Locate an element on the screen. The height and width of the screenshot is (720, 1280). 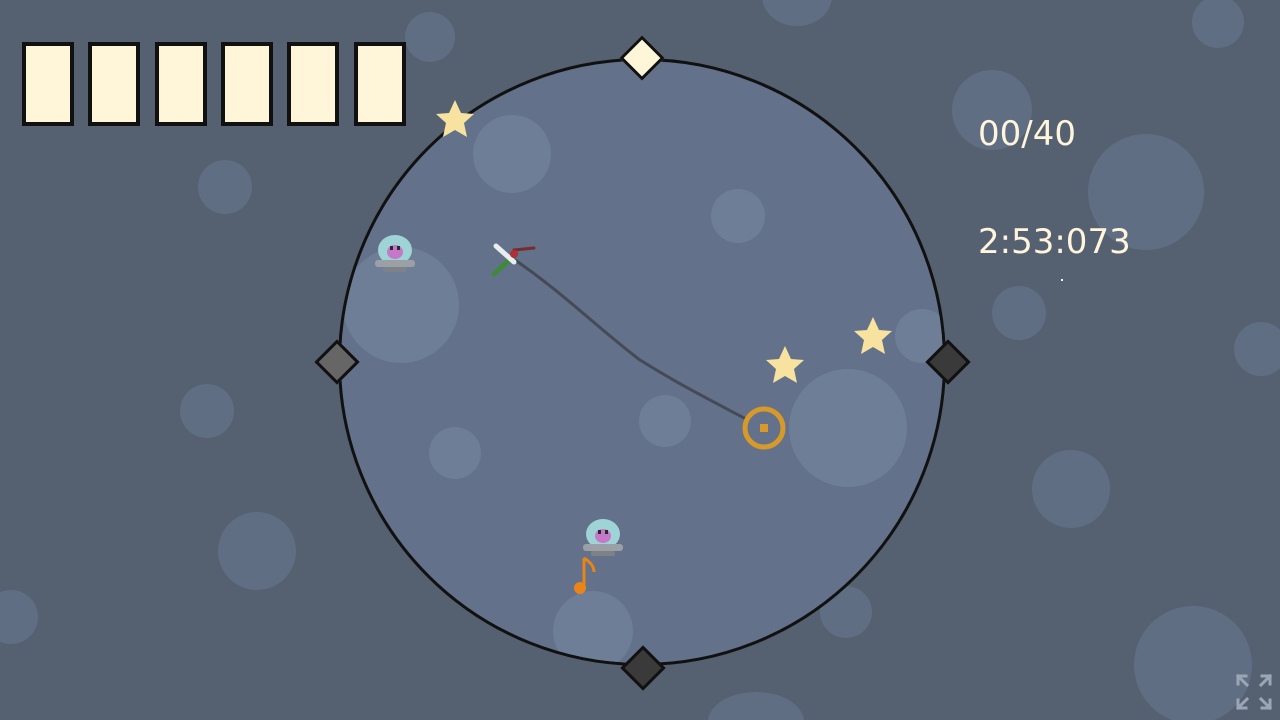
timer-text: 2:53:073 is located at coordinates (1054, 242).